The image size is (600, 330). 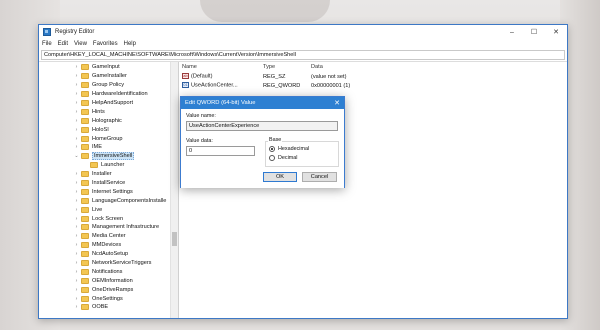 I want to click on ok-button: OK, so click(x=280, y=177).